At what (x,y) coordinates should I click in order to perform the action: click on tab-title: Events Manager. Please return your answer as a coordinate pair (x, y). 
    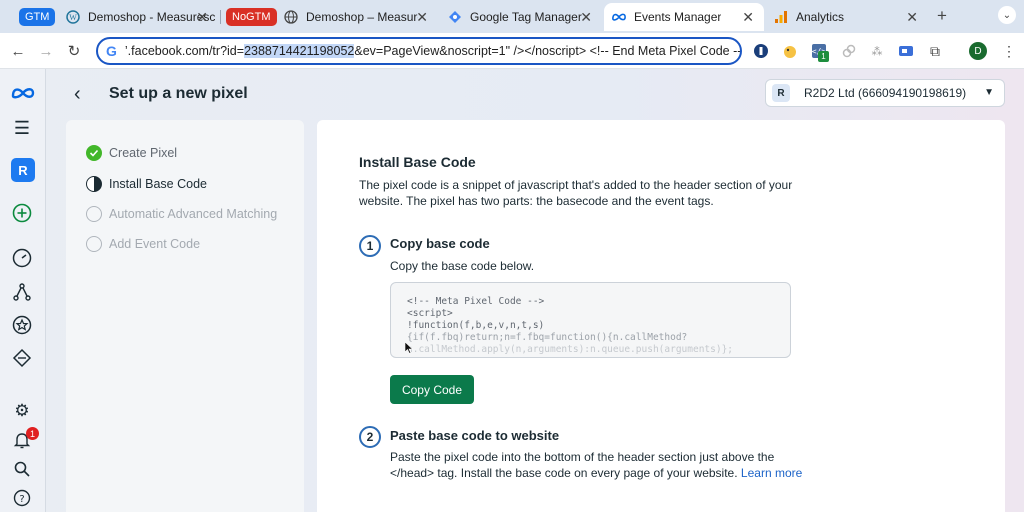
    Looking at the image, I should click on (678, 17).